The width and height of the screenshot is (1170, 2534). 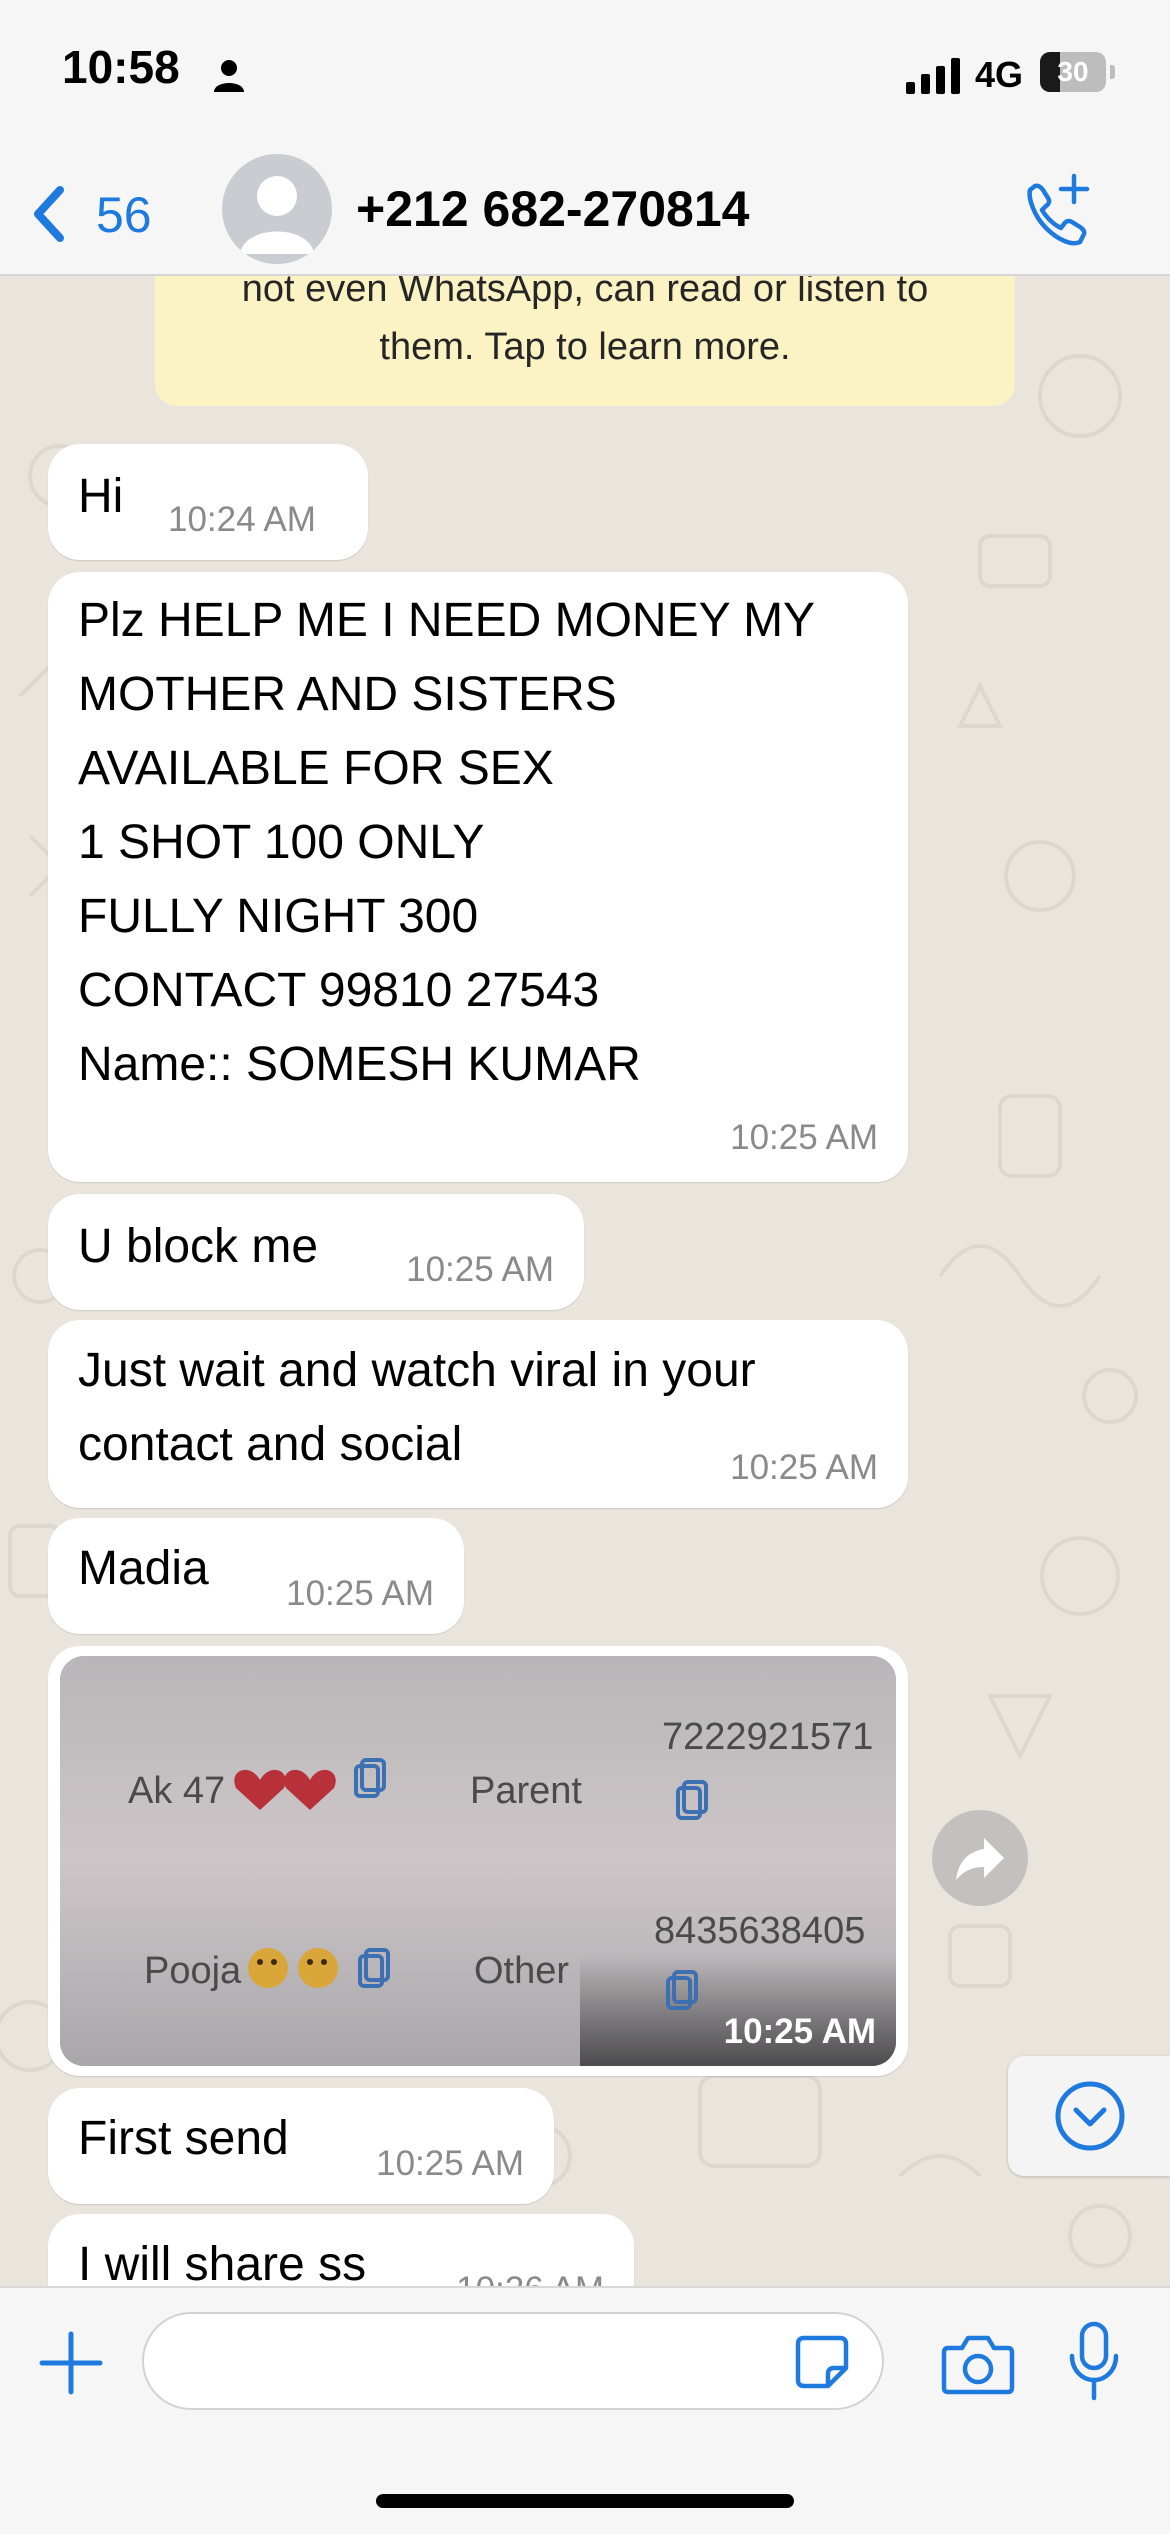 I want to click on forward-icon, so click(x=980, y=1859).